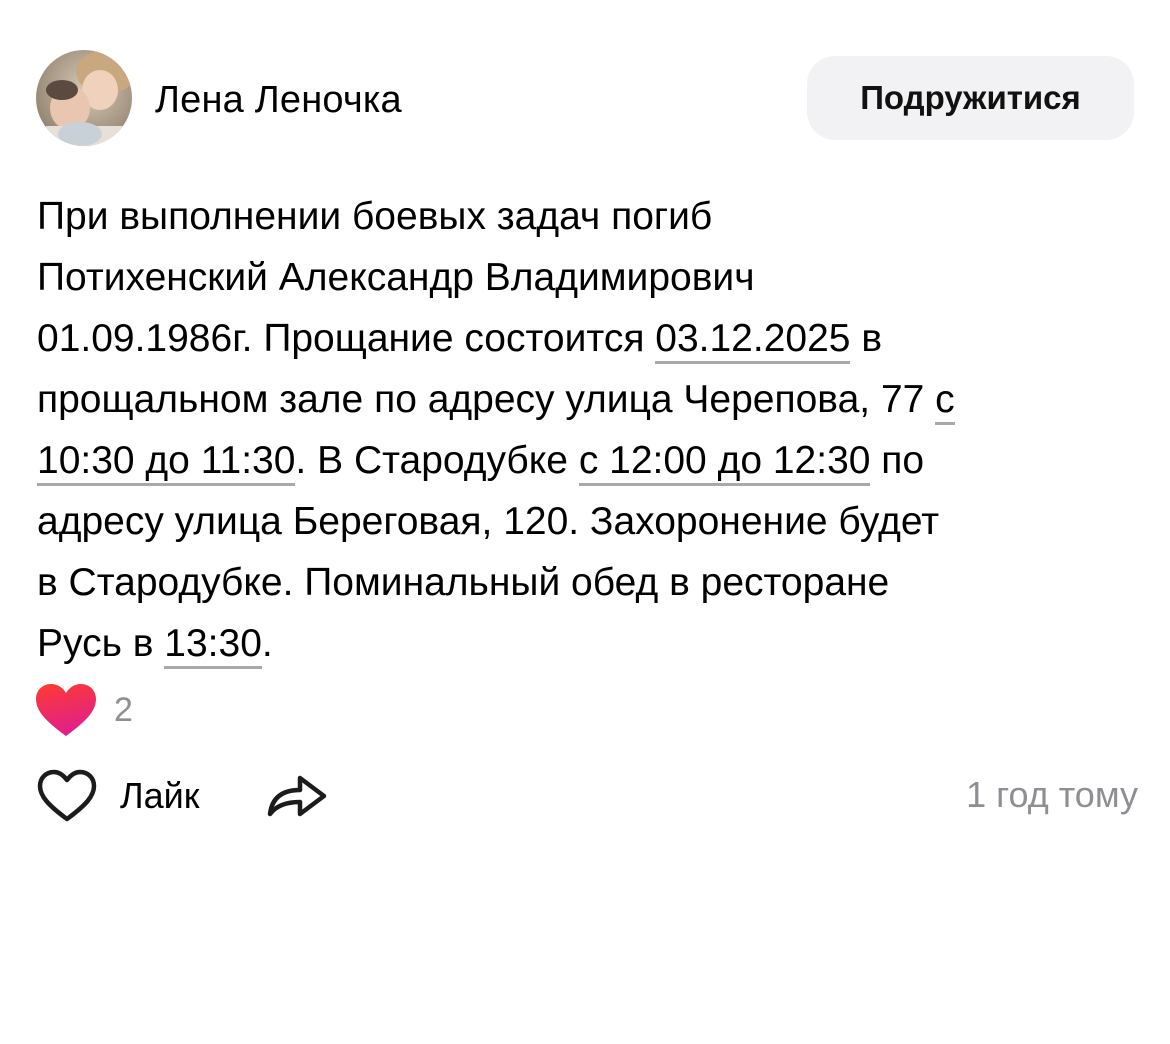 The height and width of the screenshot is (1044, 1170). I want to click on avatar-photo-icon, so click(84, 98).